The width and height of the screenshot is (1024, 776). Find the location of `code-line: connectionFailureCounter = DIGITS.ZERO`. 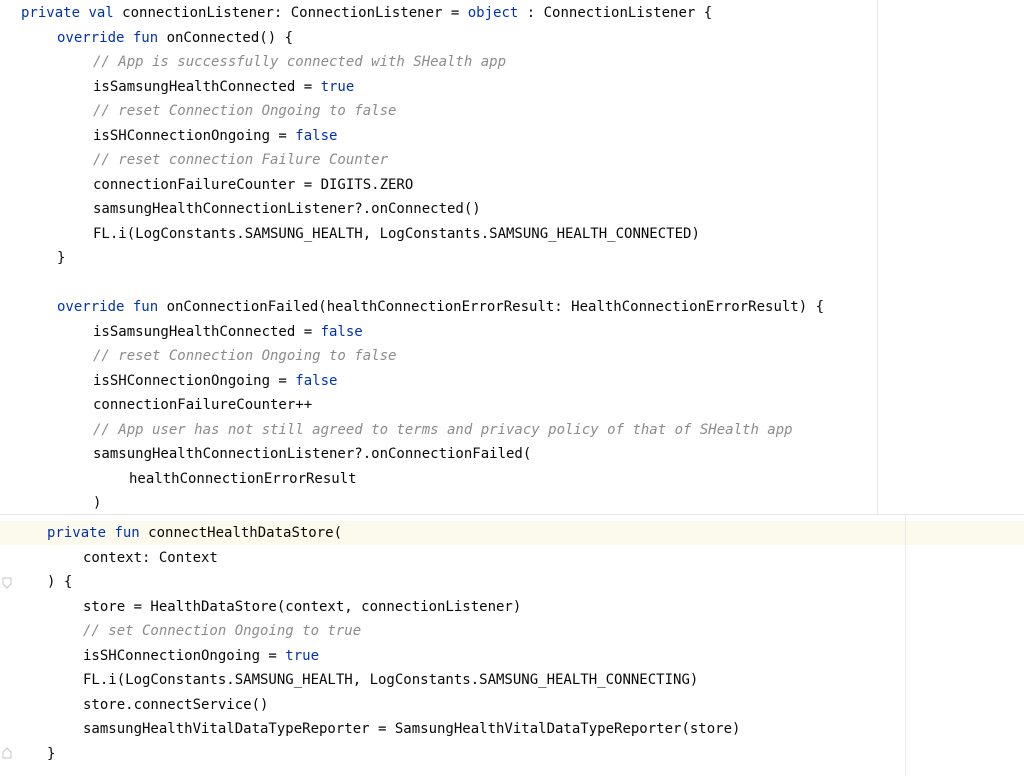

code-line: connectionFailureCounter = DIGITS.ZERO is located at coordinates (217, 185).